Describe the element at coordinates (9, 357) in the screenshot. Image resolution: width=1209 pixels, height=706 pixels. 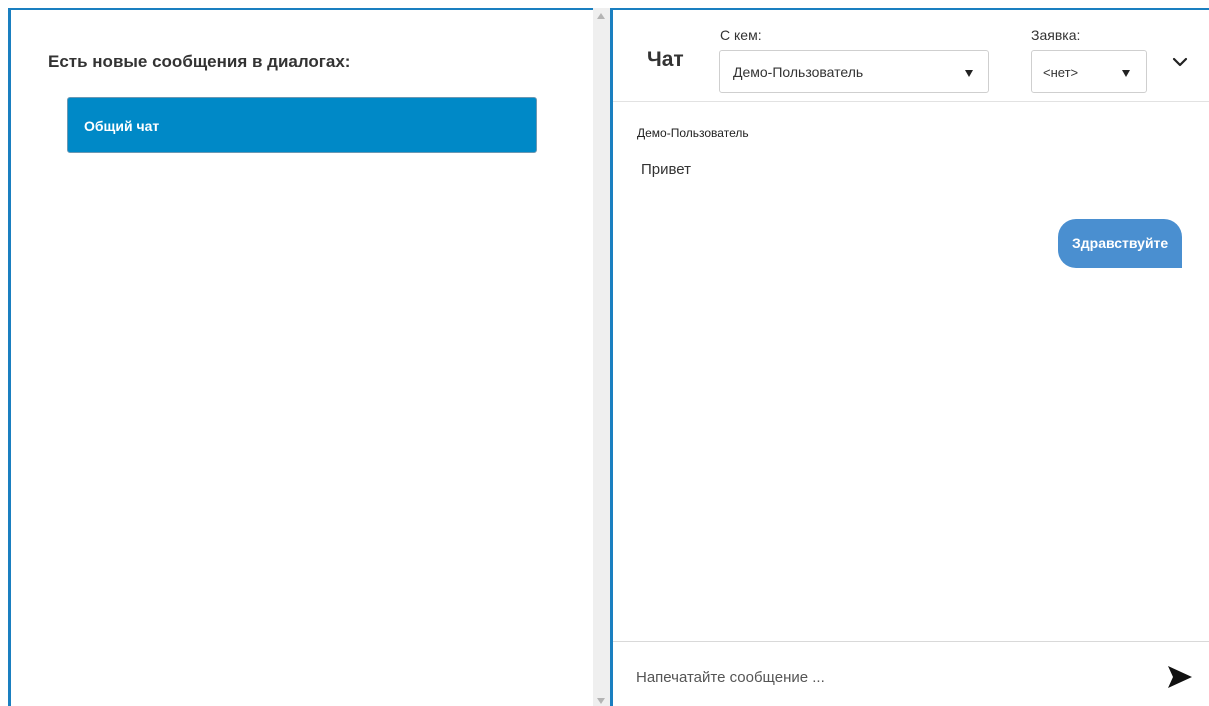
I see `panel-left-border` at that location.